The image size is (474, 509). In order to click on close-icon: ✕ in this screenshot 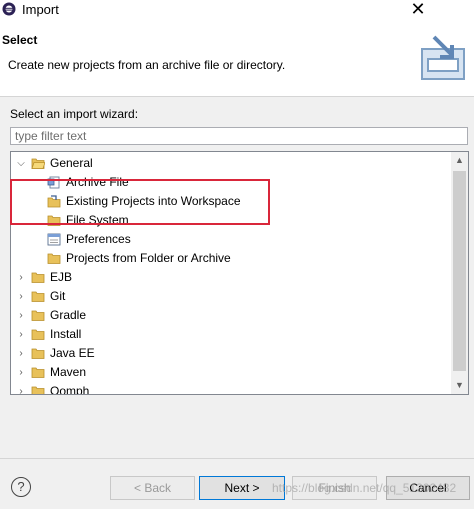, I will do `click(418, 9)`.